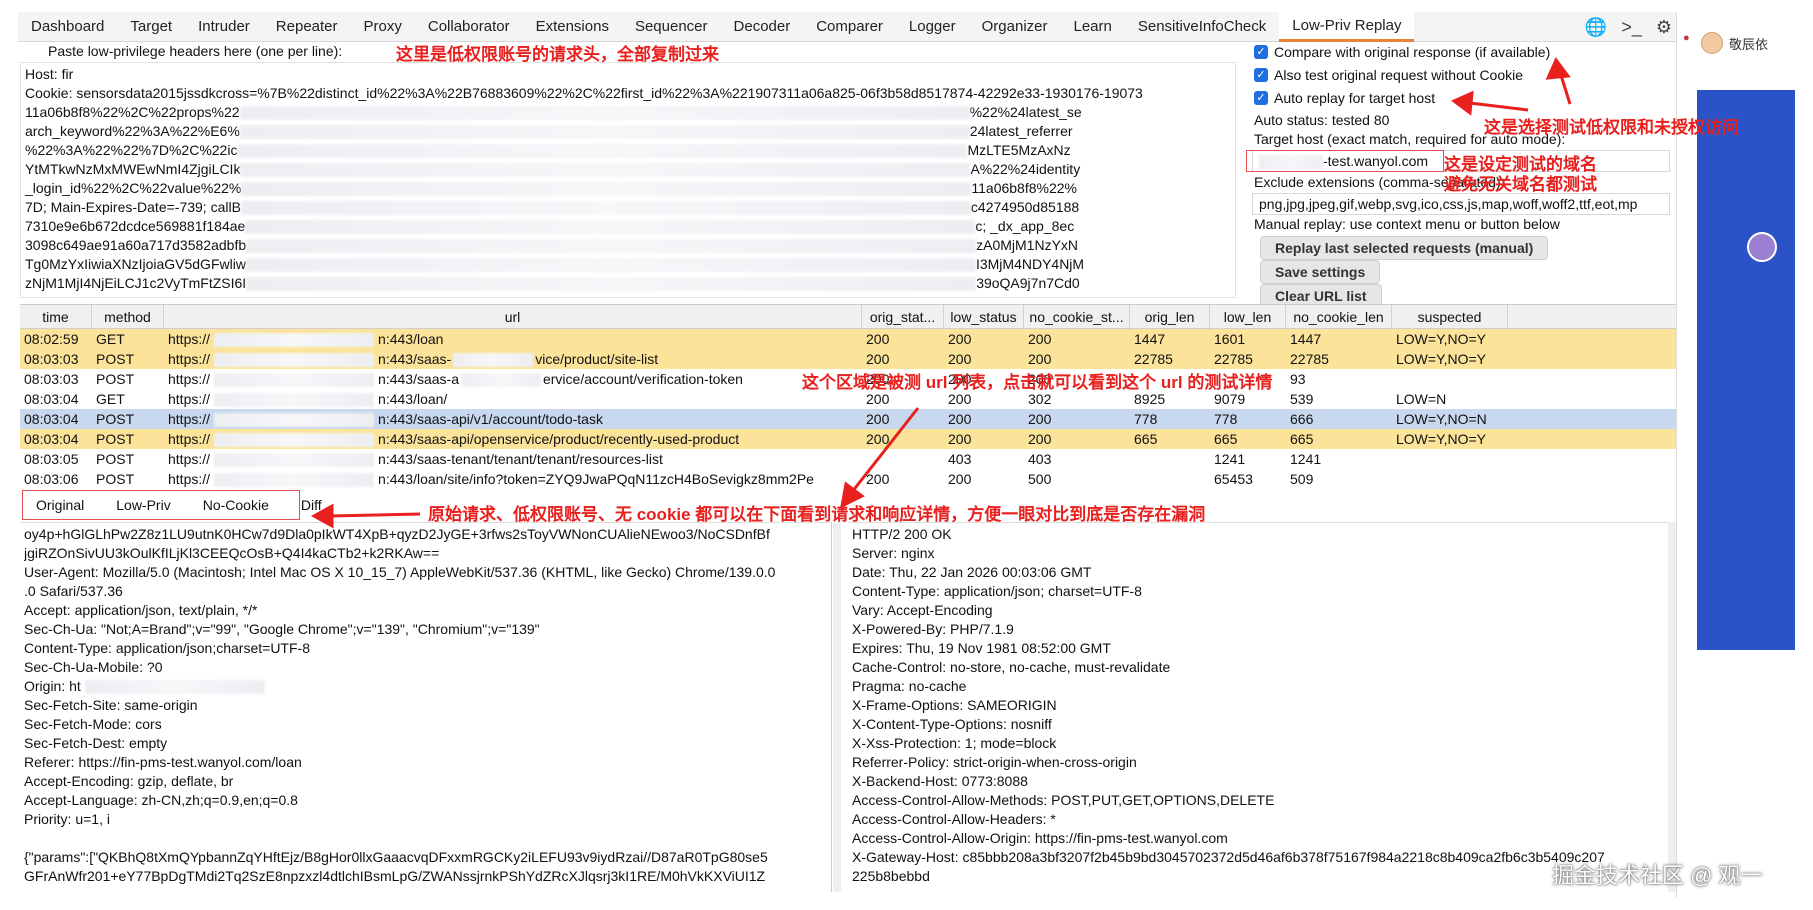 This screenshot has width=1813, height=910. Describe the element at coordinates (411, 339) in the screenshot. I see `url-path: n:443/loan` at that location.